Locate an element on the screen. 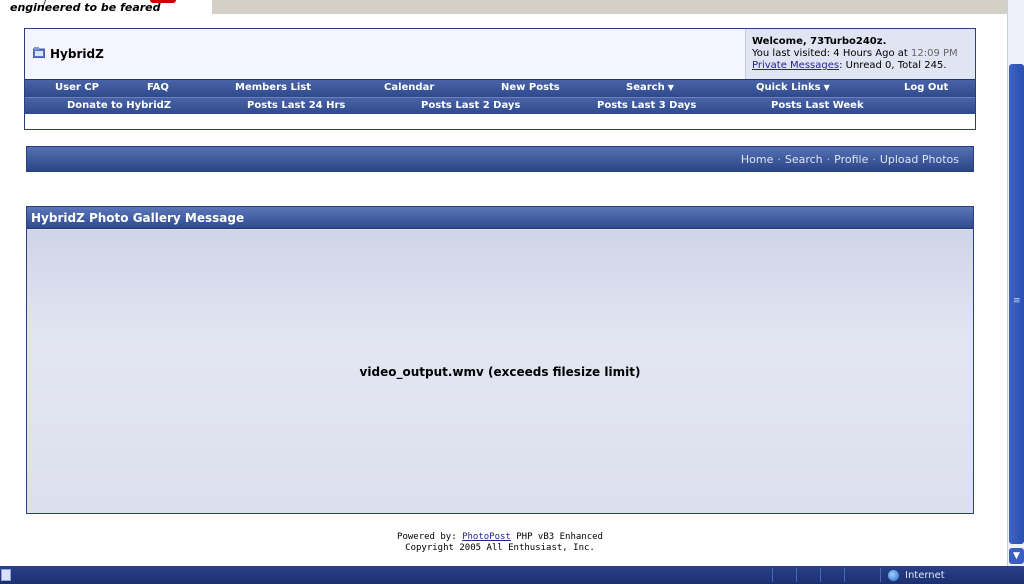 The width and height of the screenshot is (1024, 584). powered-by-suffix: PHP vB3 Enhanced is located at coordinates (556, 537).